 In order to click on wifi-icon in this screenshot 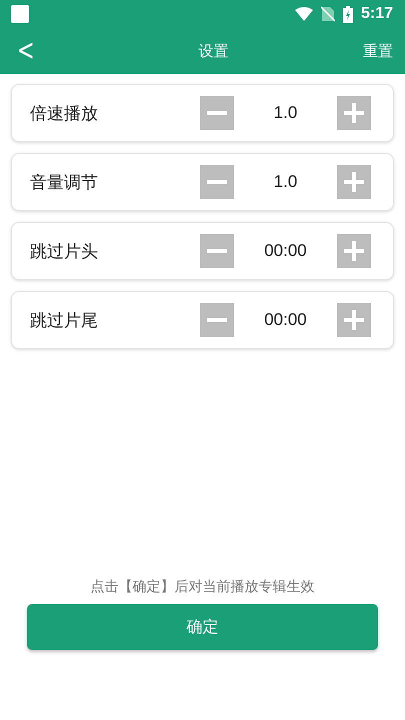, I will do `click(303, 14)`.